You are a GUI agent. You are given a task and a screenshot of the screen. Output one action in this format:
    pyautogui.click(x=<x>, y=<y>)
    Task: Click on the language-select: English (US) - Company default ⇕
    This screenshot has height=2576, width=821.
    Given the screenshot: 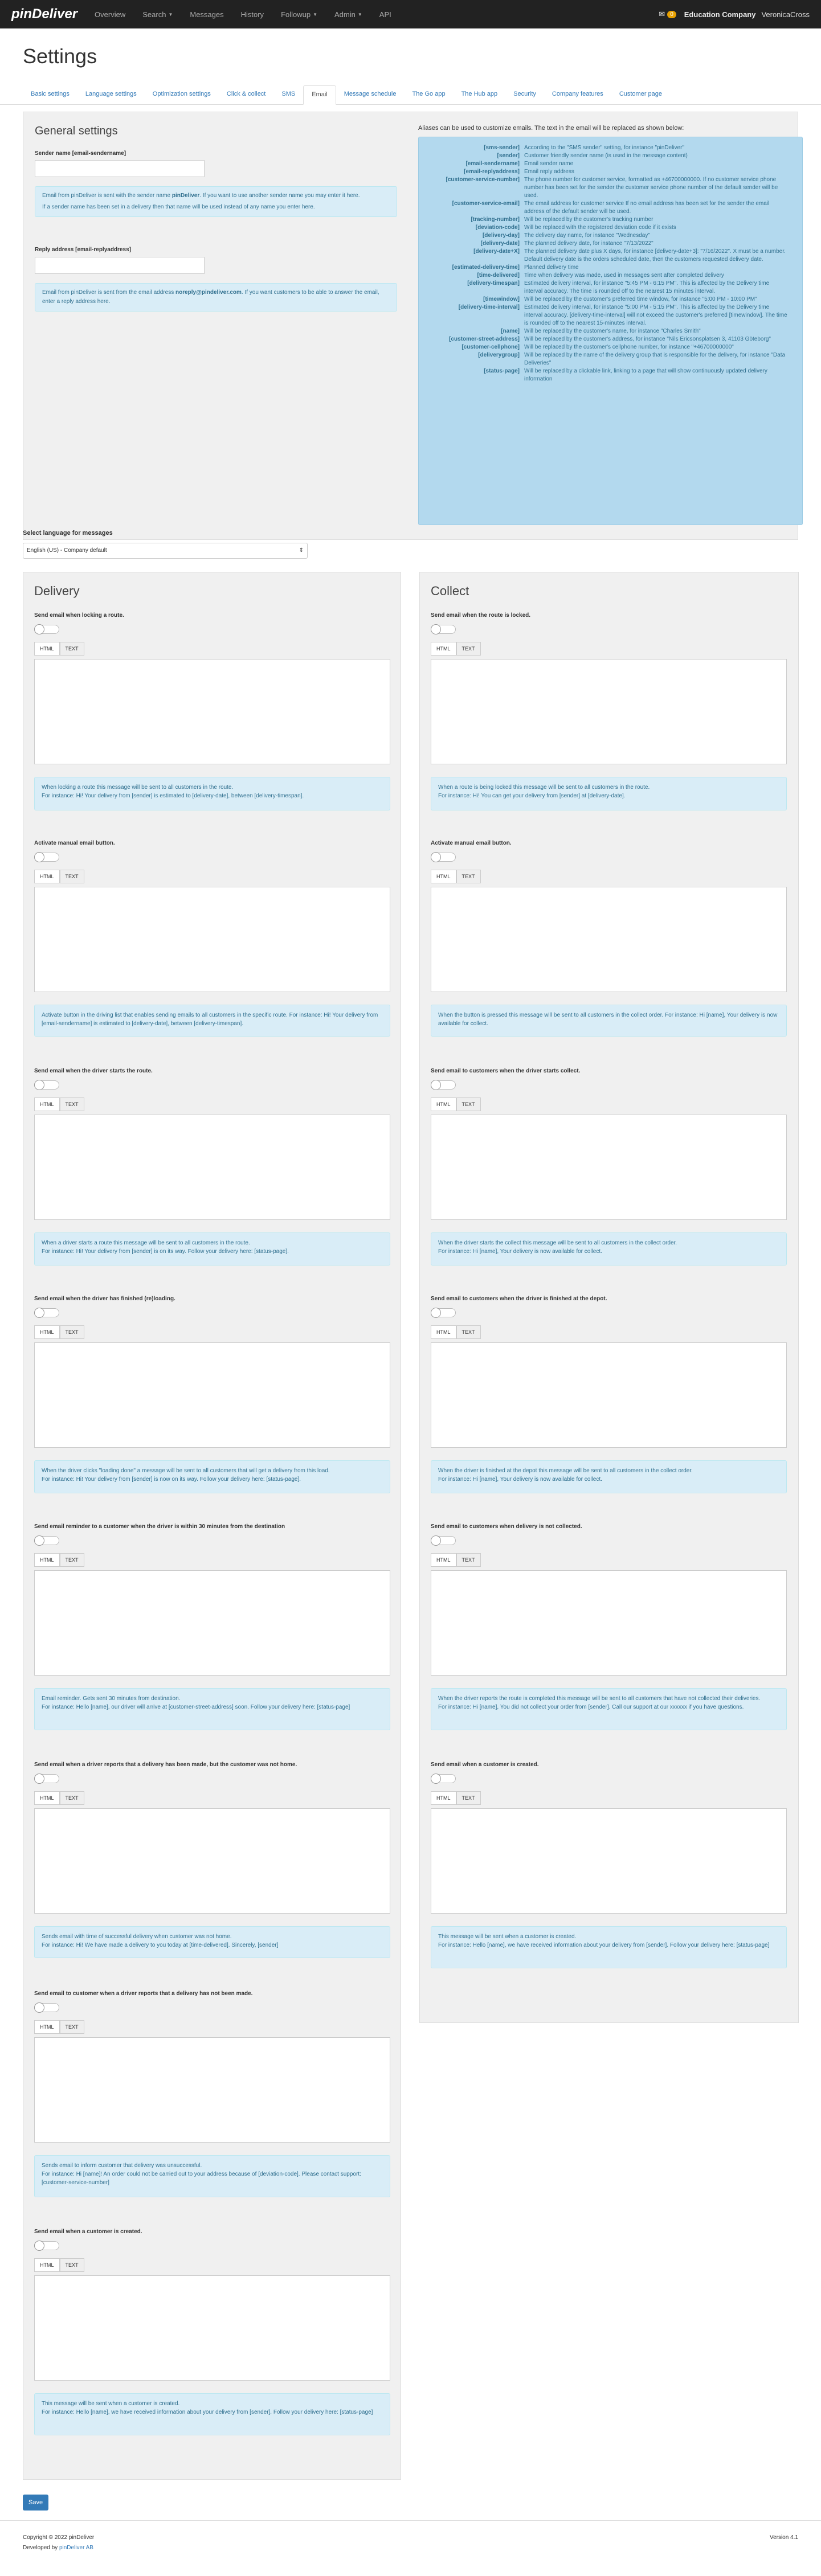 What is the action you would take?
    pyautogui.click(x=165, y=551)
    